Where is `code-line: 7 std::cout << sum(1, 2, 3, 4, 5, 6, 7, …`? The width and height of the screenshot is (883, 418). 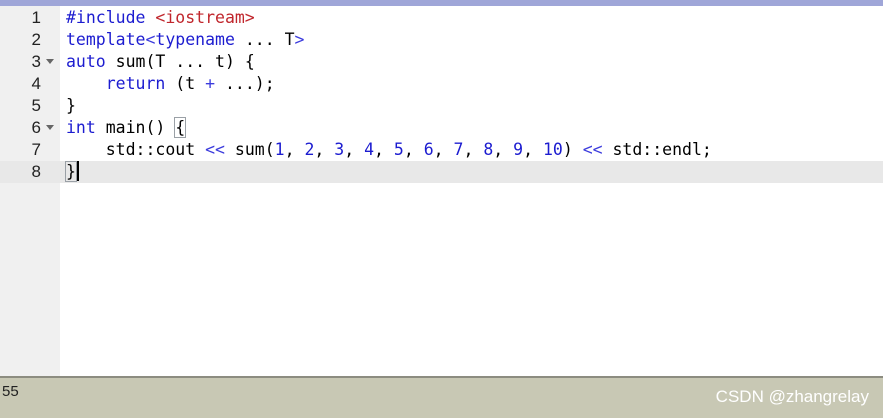 code-line: 7 std::cout << sum(1, 2, 3, 4, 5, 6, 7, … is located at coordinates (441, 150).